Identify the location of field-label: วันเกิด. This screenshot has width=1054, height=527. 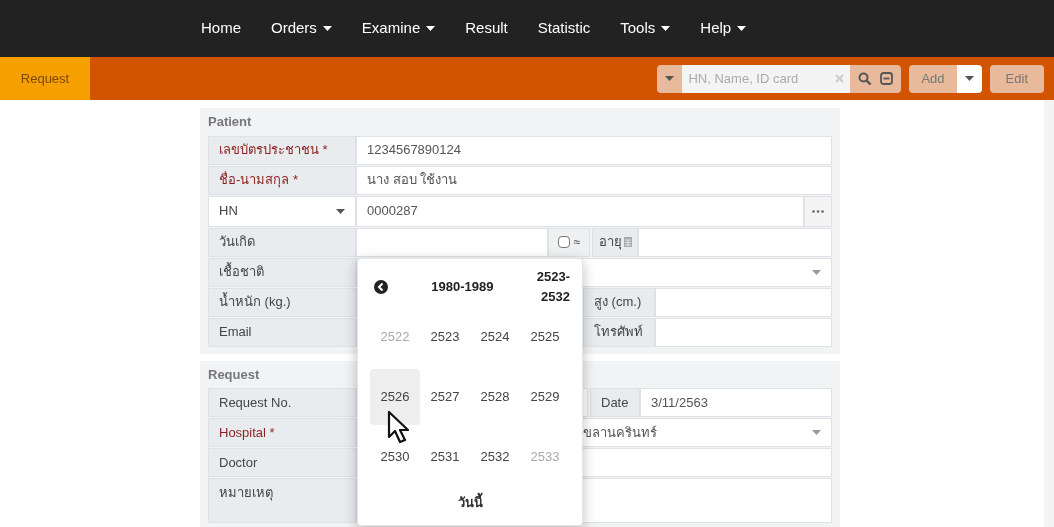
(282, 242).